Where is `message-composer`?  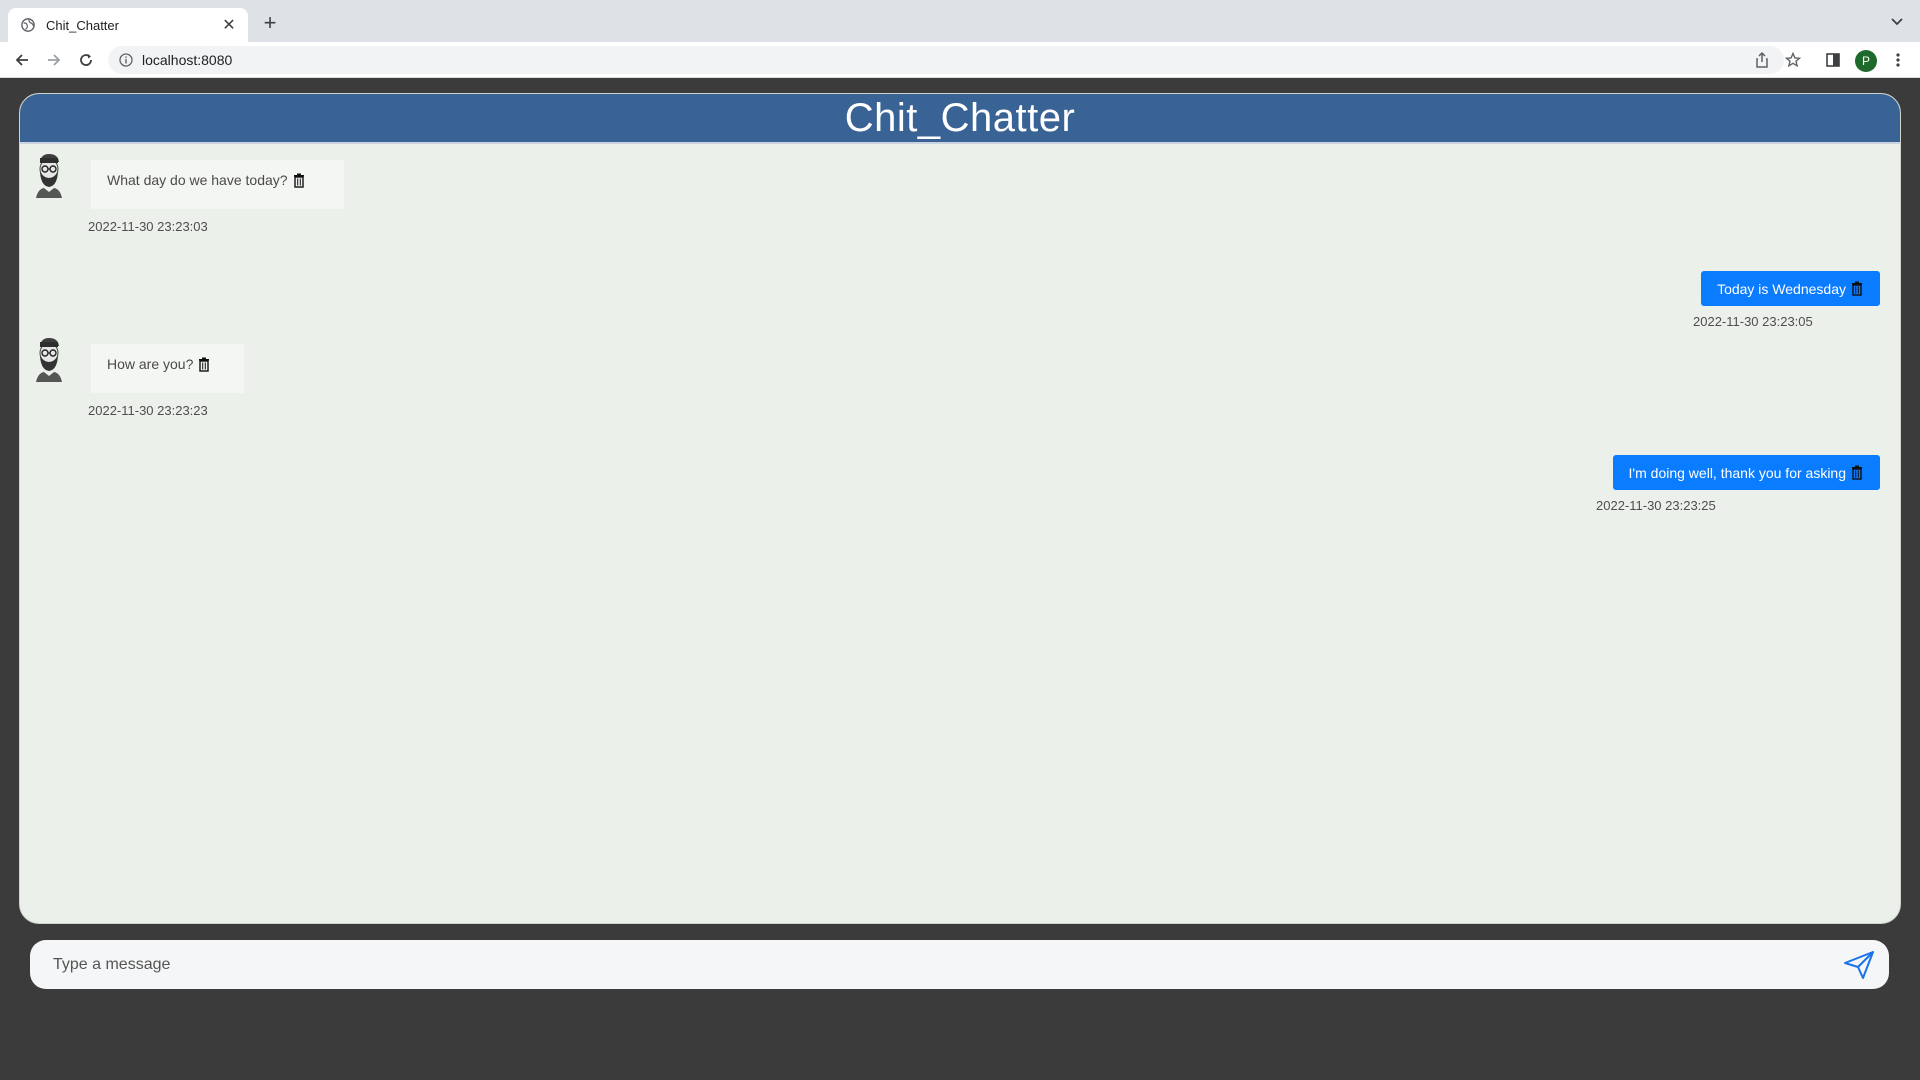
message-composer is located at coordinates (959, 964).